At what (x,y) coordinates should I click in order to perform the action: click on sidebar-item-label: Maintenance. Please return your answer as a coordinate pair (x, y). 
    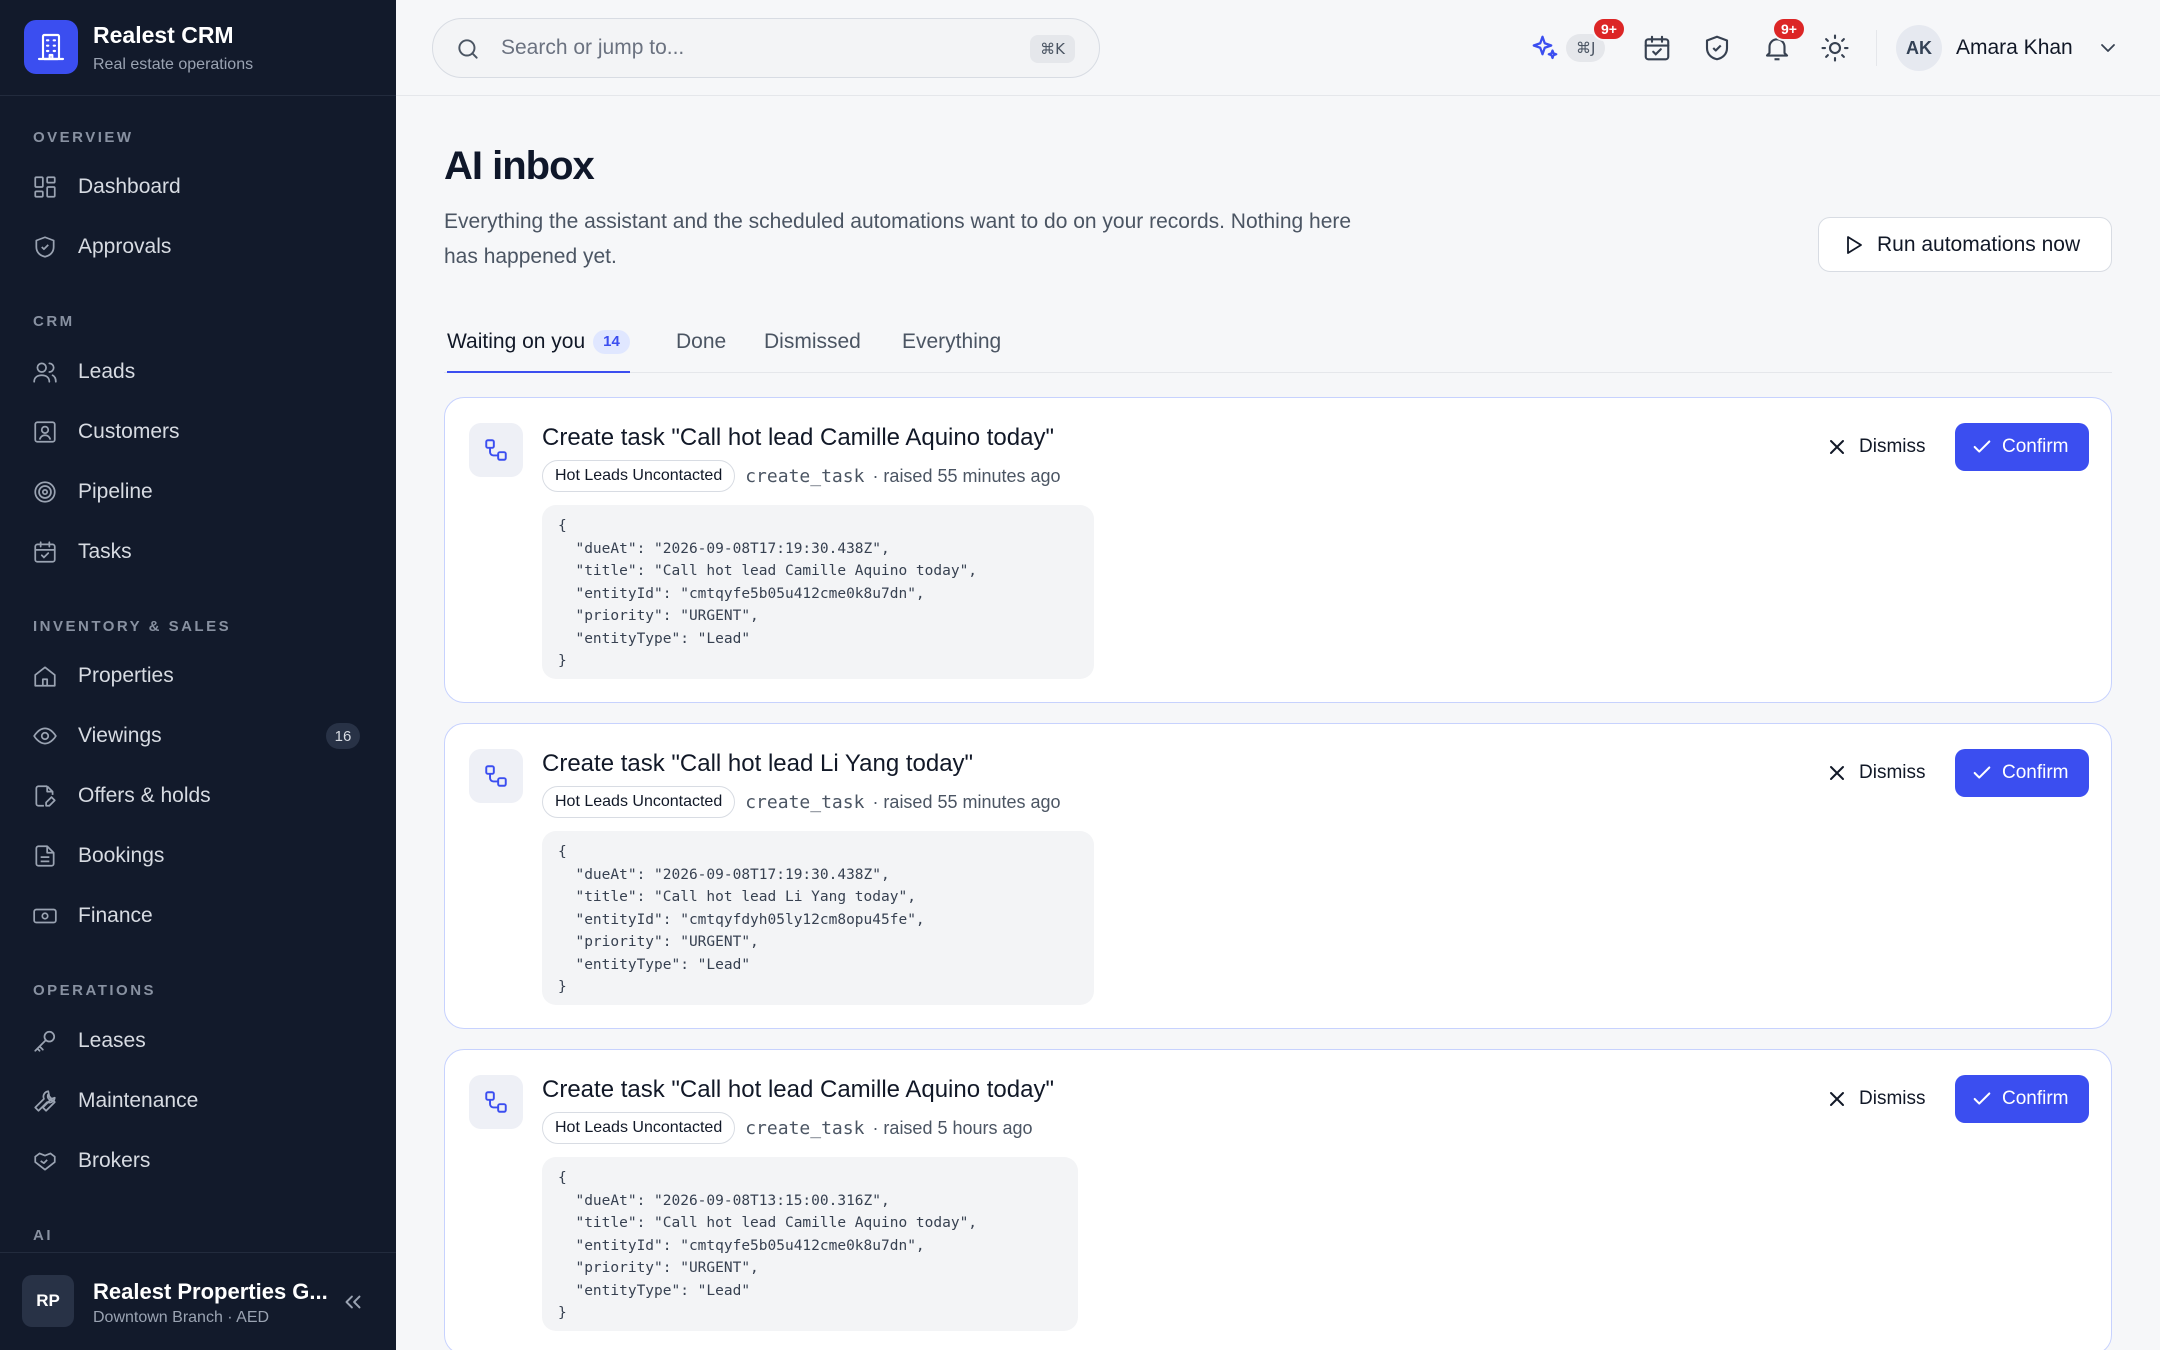
    Looking at the image, I should click on (138, 1100).